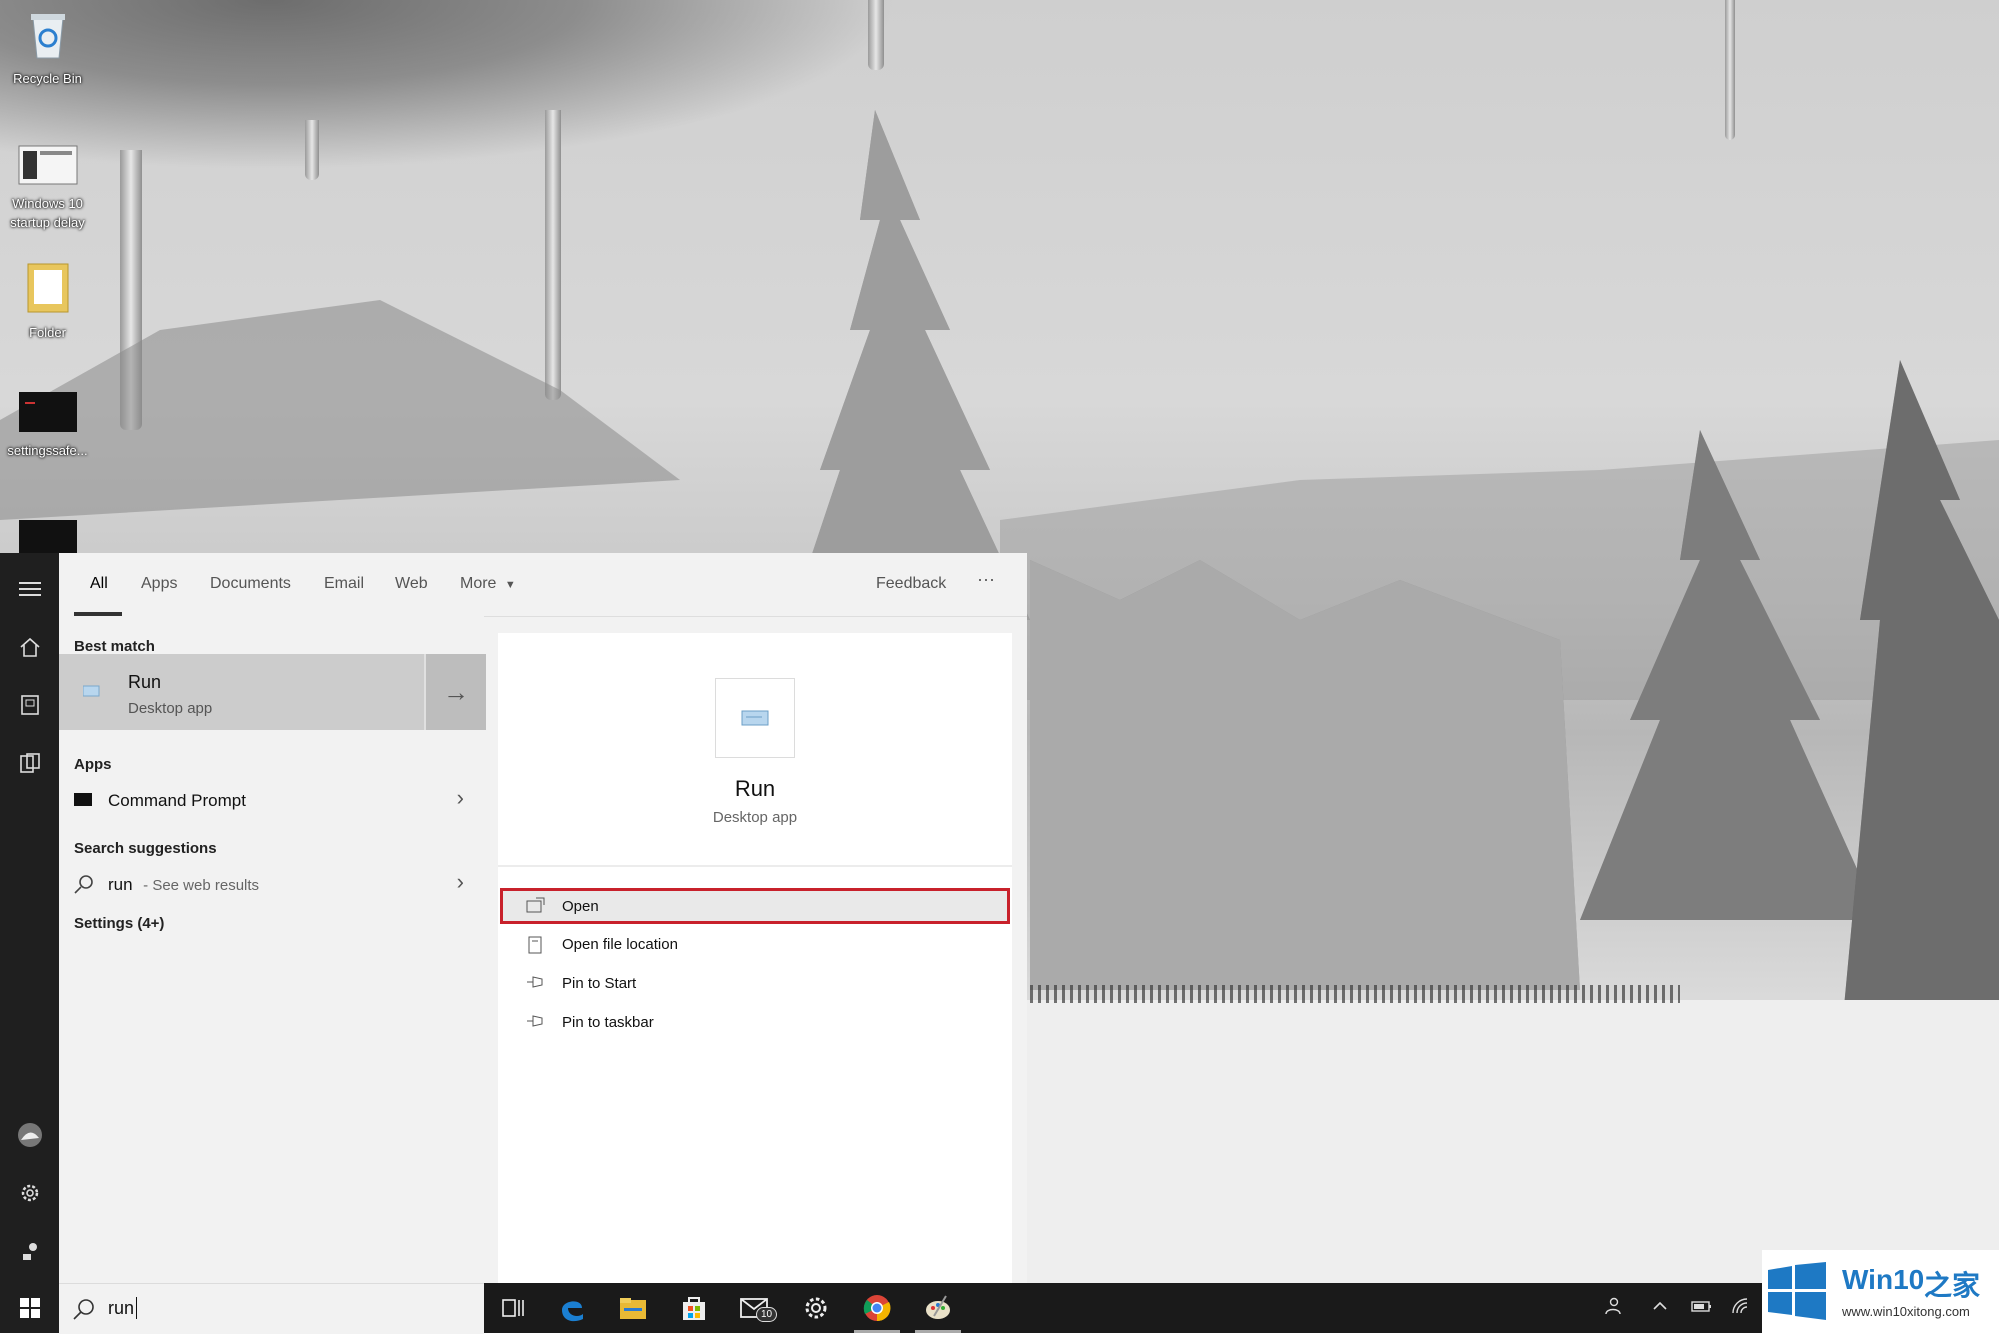 The height and width of the screenshot is (1334, 1999). I want to click on search-input: run, so click(121, 1308).